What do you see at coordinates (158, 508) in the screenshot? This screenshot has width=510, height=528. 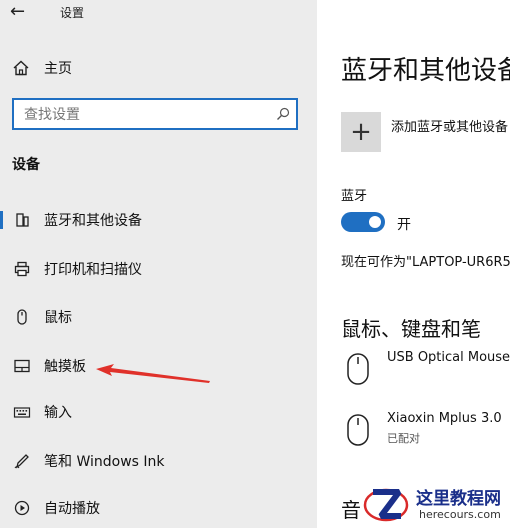 I see `sidebar-item-autoplay: 自动播放` at bounding box center [158, 508].